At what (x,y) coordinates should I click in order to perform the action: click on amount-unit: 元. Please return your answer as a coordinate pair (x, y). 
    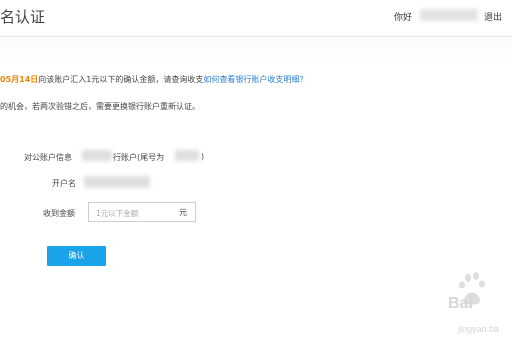
    Looking at the image, I should click on (183, 212).